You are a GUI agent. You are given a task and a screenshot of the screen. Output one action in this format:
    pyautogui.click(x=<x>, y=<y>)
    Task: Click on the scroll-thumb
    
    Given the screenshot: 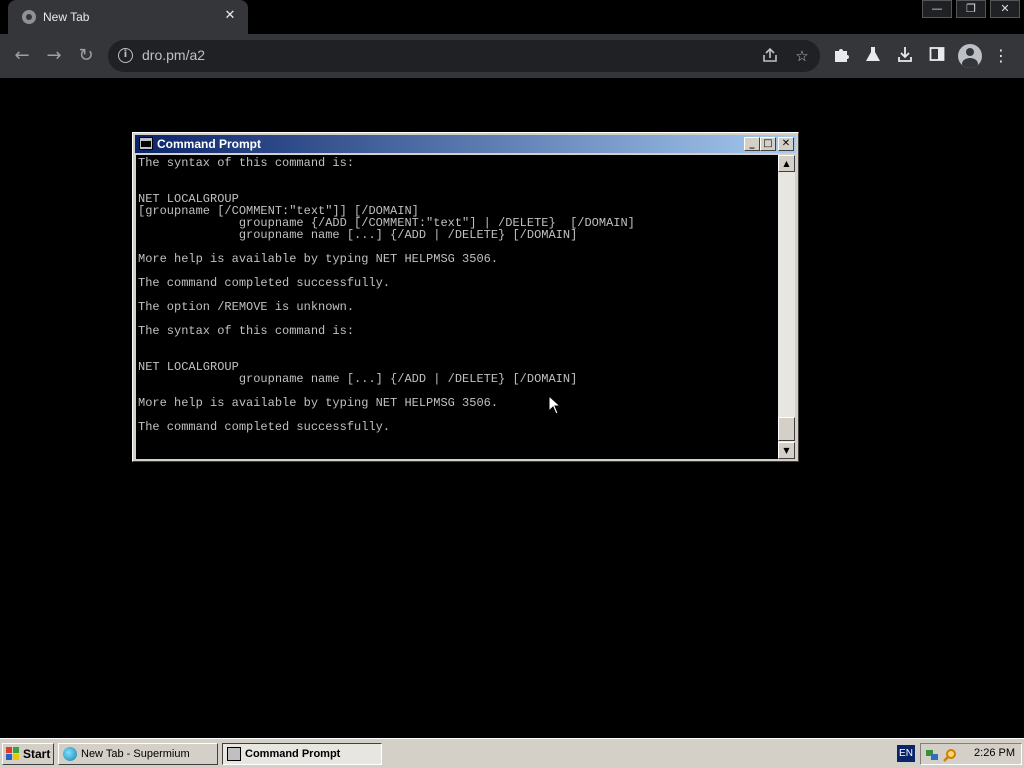 What is the action you would take?
    pyautogui.click(x=786, y=429)
    